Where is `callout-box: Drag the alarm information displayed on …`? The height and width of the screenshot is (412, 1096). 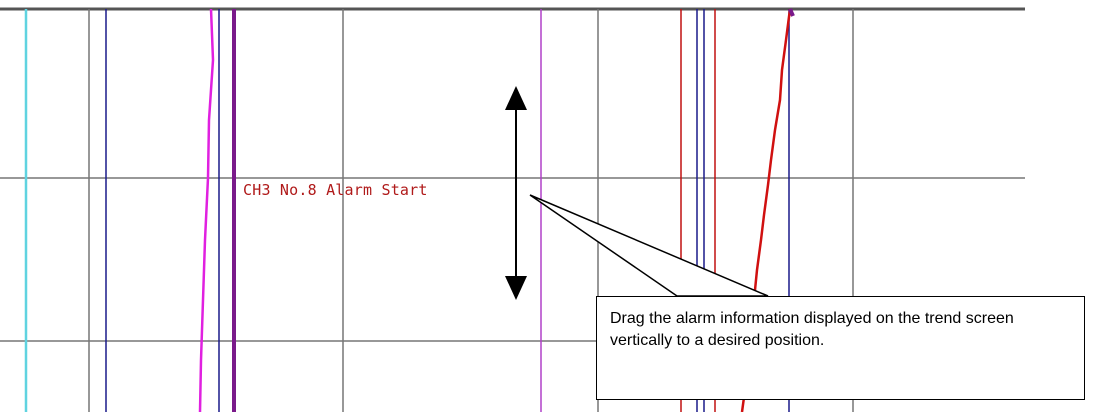
callout-box: Drag the alarm information displayed on … is located at coordinates (840, 348).